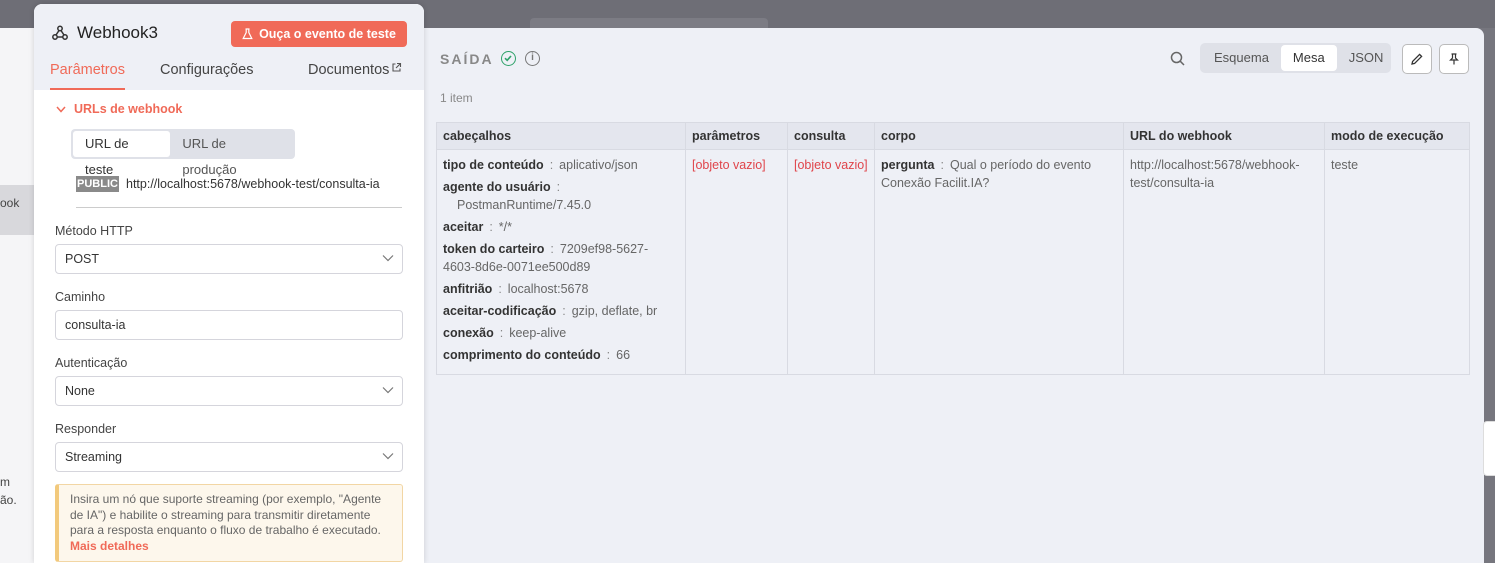 The height and width of the screenshot is (563, 1495). I want to click on success-check-icon, so click(508, 58).